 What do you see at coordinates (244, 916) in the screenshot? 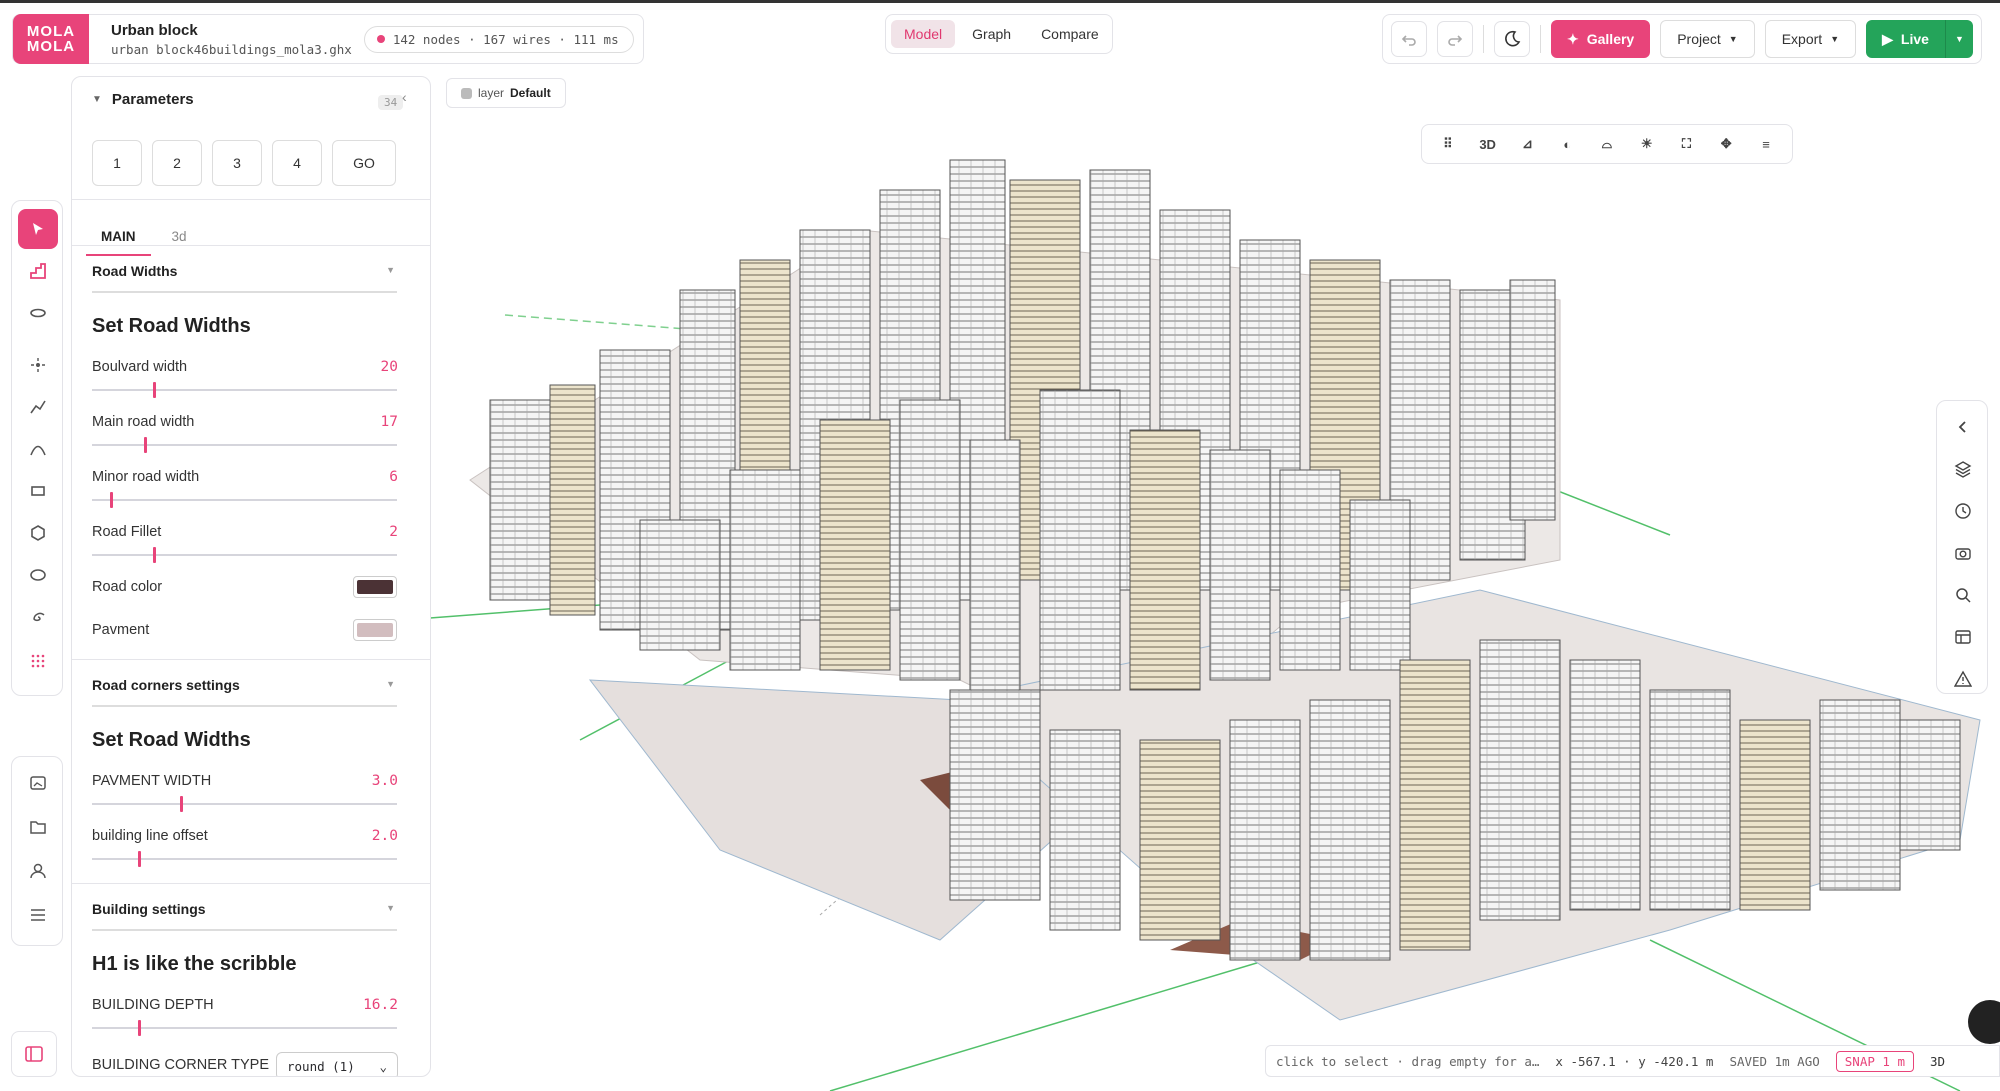
I see `section-building-settings: Building settings ▼` at bounding box center [244, 916].